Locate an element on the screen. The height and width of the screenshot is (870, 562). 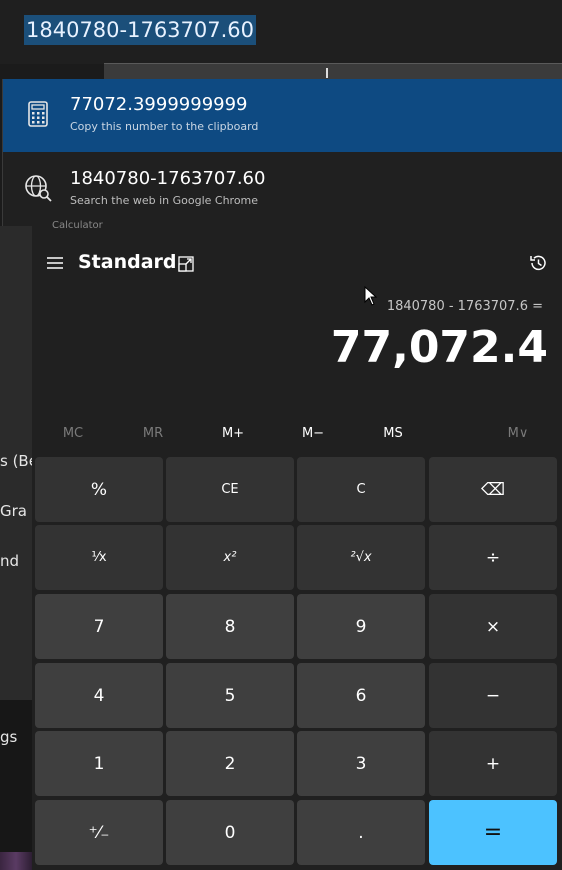
digit-3-button: 3 is located at coordinates (361, 763).